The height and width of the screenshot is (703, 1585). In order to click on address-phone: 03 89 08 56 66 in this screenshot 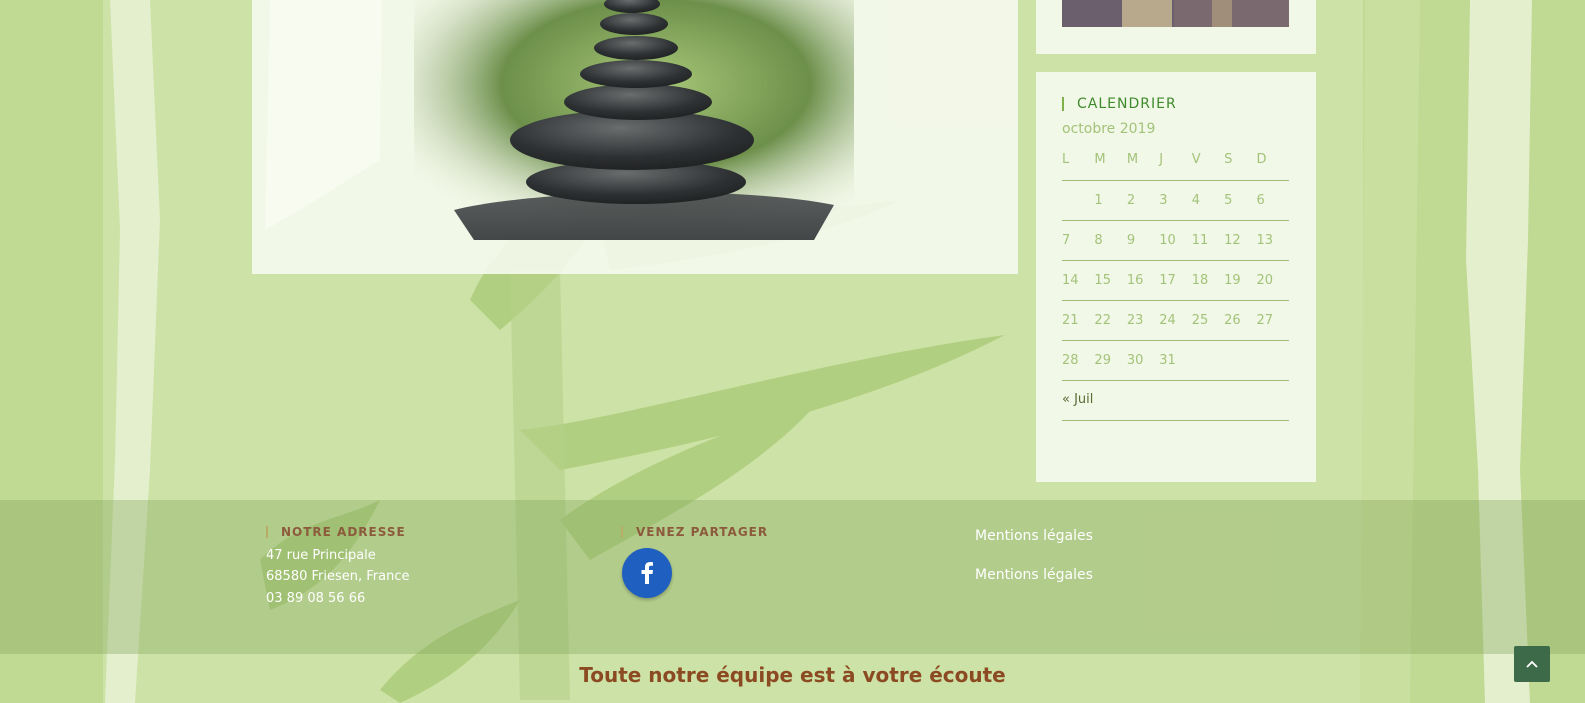, I will do `click(316, 598)`.